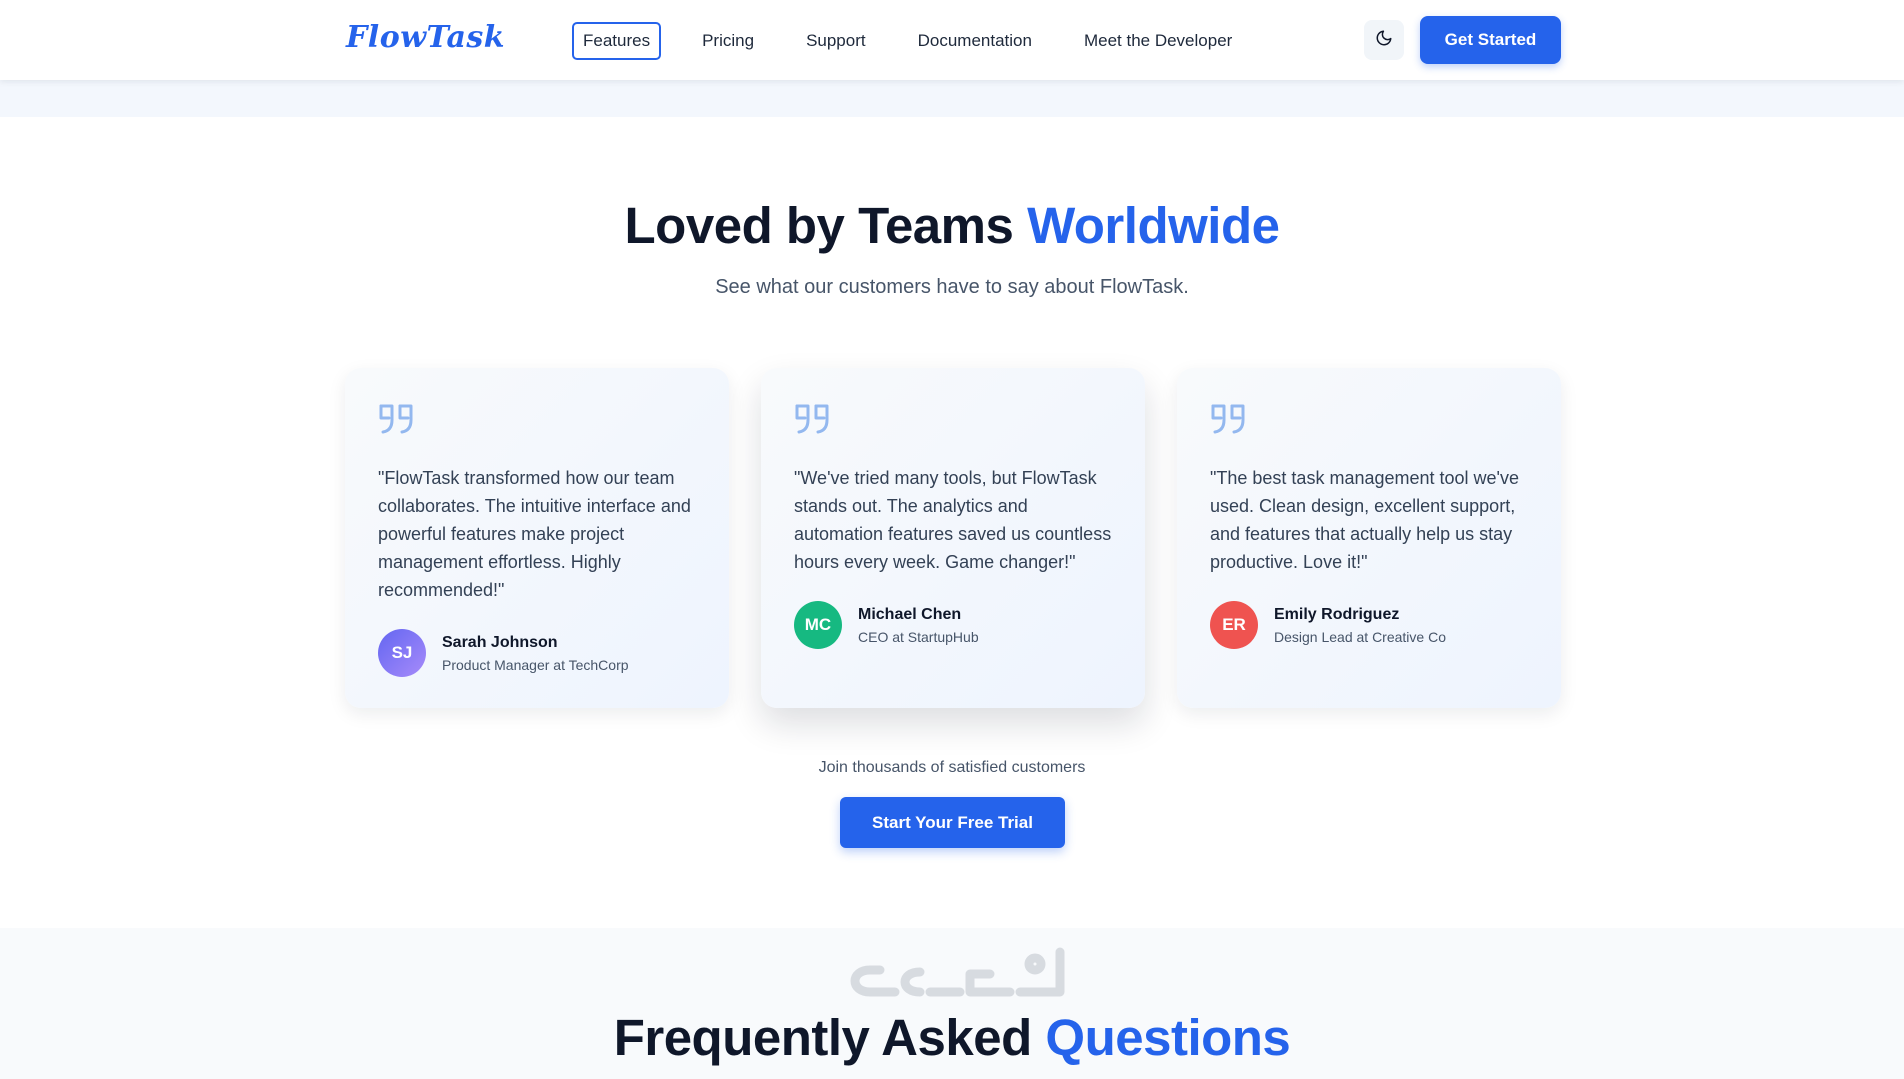 The width and height of the screenshot is (1904, 1079). I want to click on author-role: CEO at StartupHub, so click(918, 636).